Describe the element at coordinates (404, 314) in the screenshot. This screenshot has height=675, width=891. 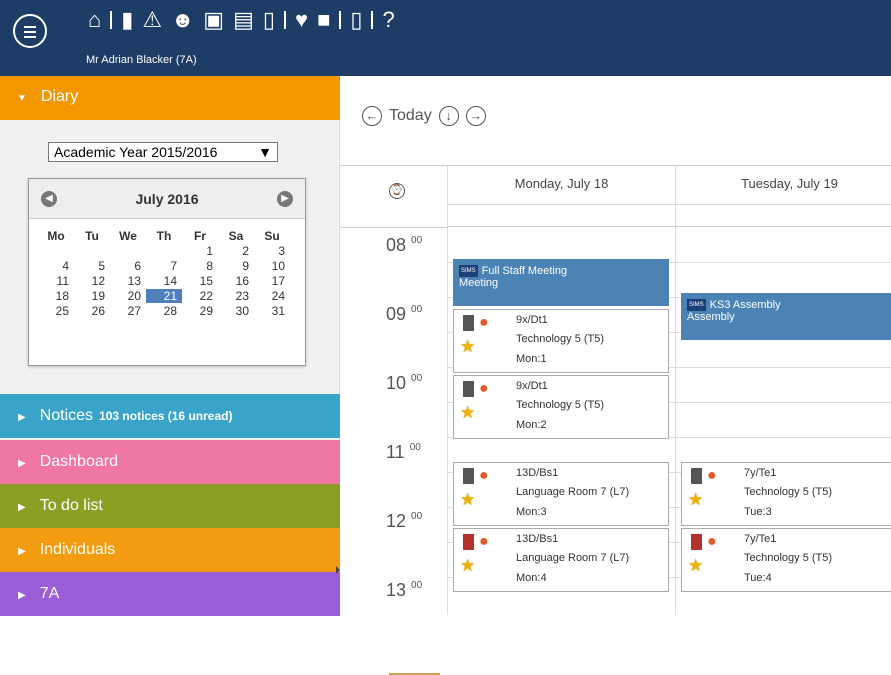
I see `hour-label: 09 00` at that location.